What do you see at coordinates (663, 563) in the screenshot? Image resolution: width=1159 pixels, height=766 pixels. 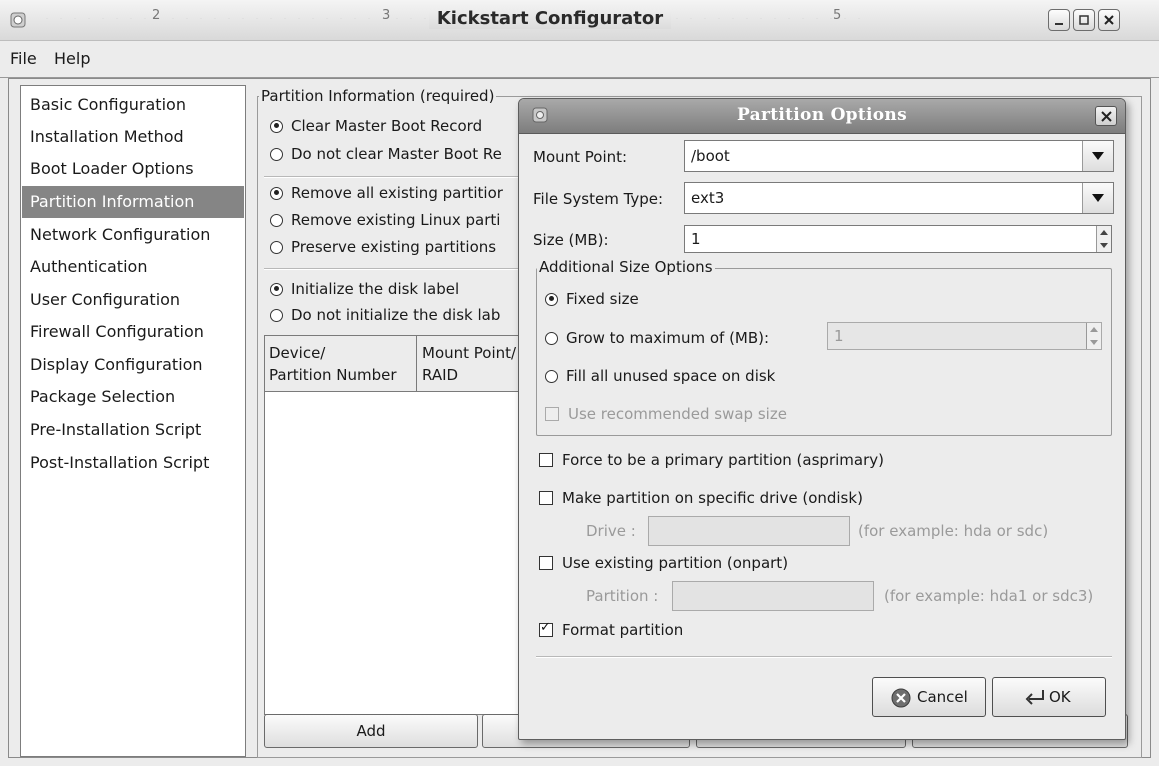 I see `checkbox-onpart: Use existing partition (onpart)` at bounding box center [663, 563].